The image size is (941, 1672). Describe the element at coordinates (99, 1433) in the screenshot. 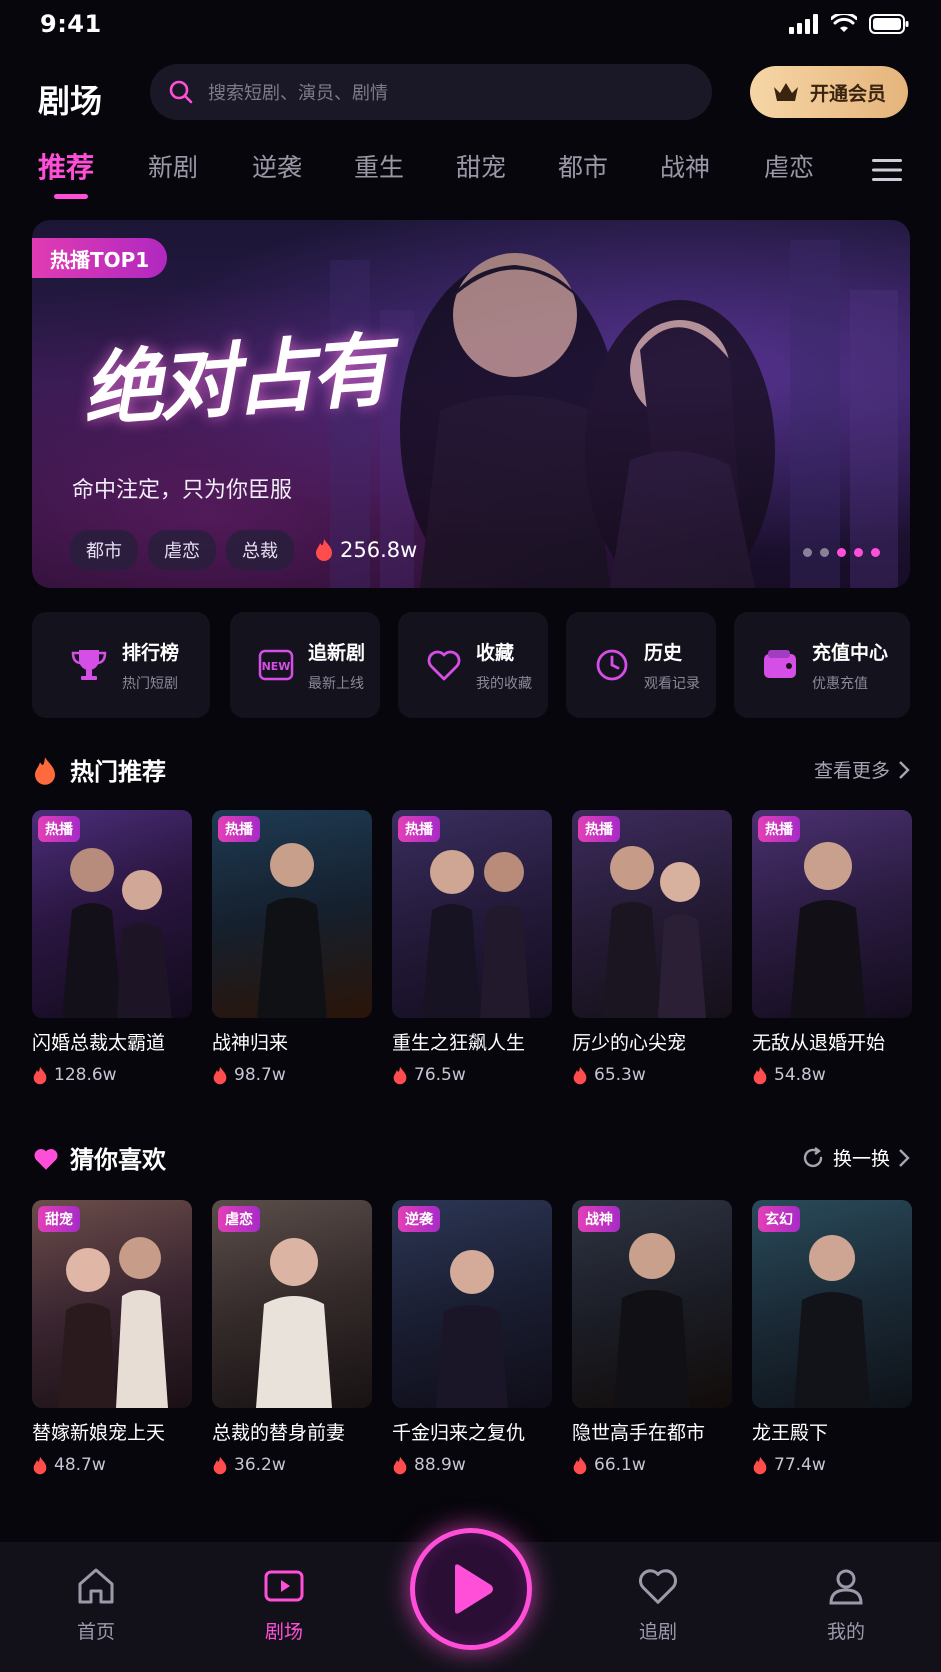

I see `card-title: 替嫁新娘宠上天` at that location.